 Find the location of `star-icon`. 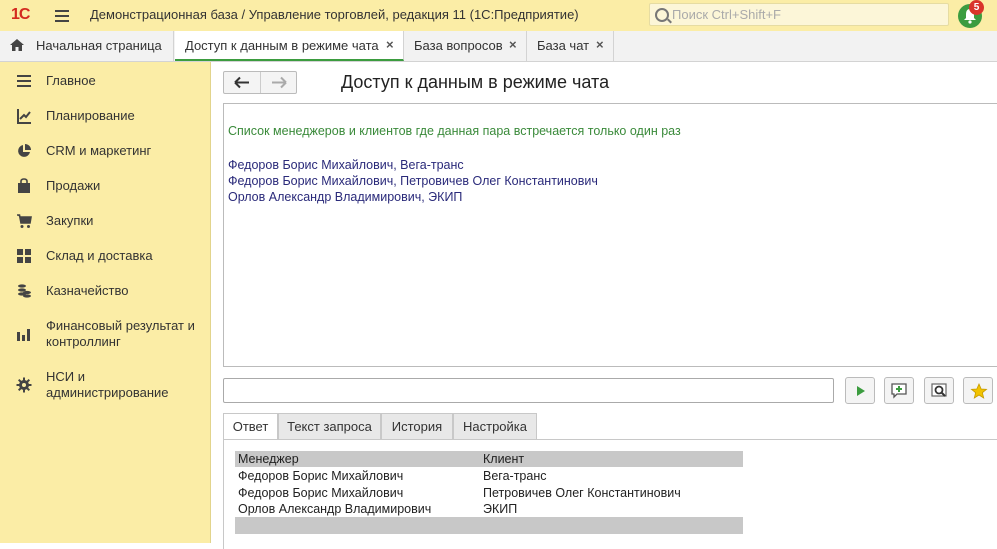

star-icon is located at coordinates (979, 391).